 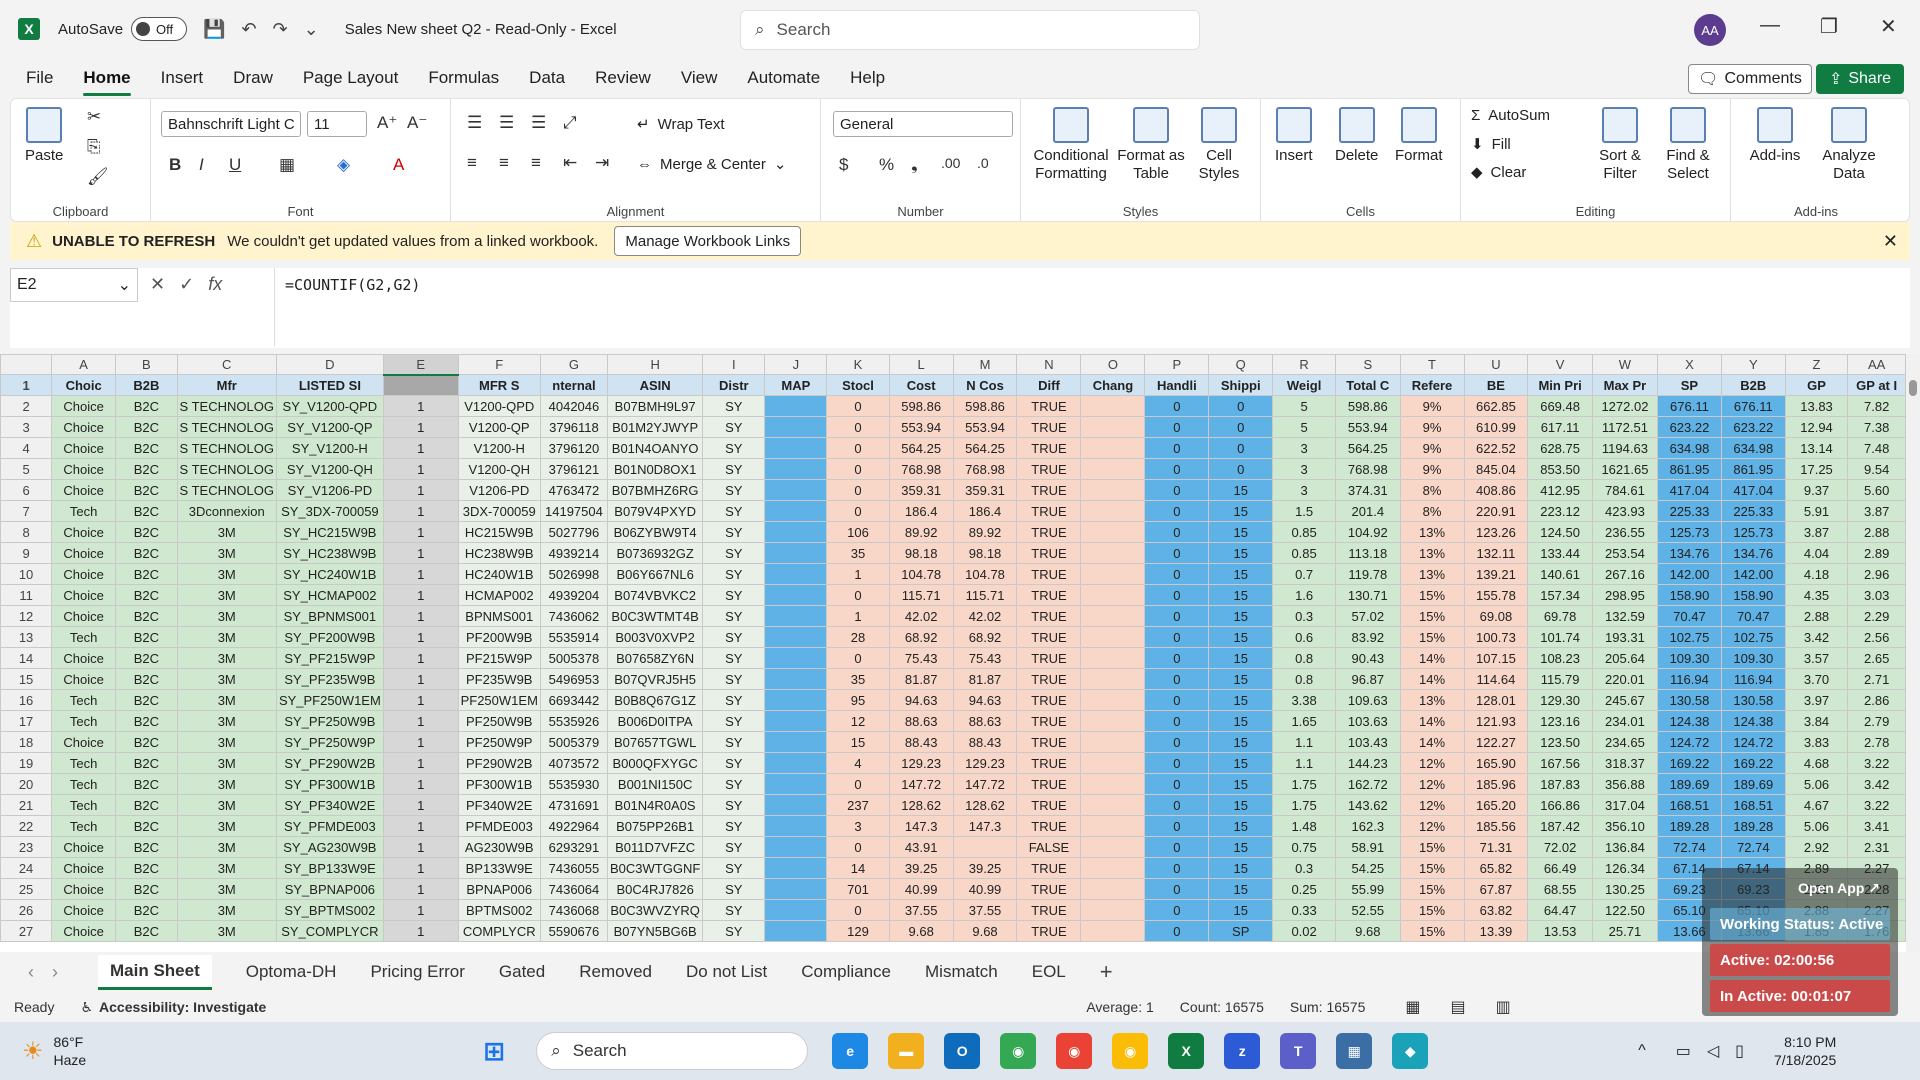 I want to click on grid-cell: 14, so click(x=858, y=868).